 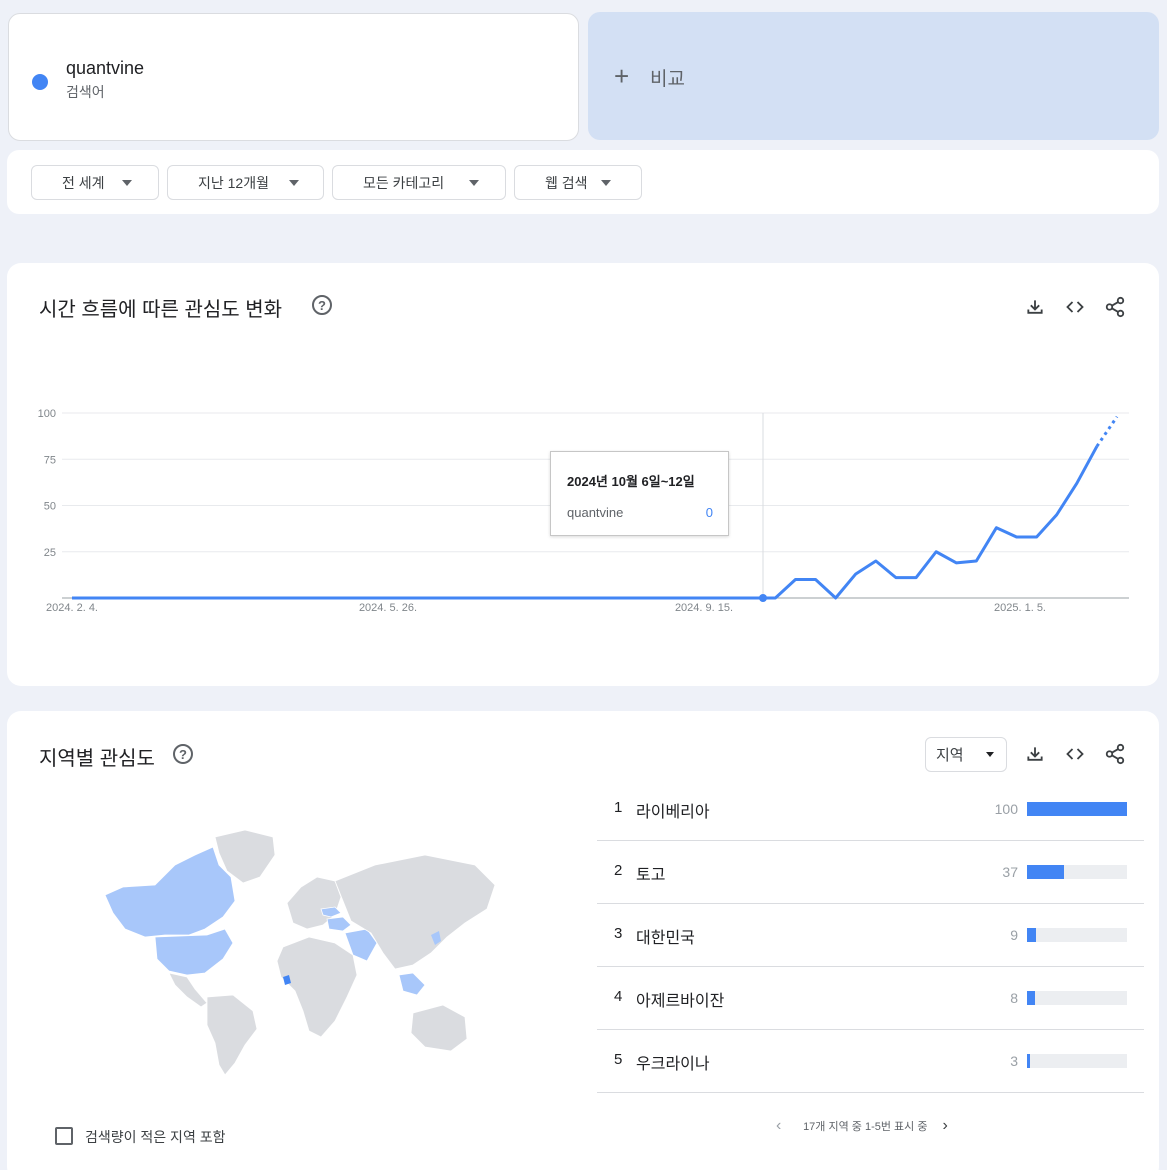 I want to click on tooltip-term: quantvine, so click(x=595, y=512).